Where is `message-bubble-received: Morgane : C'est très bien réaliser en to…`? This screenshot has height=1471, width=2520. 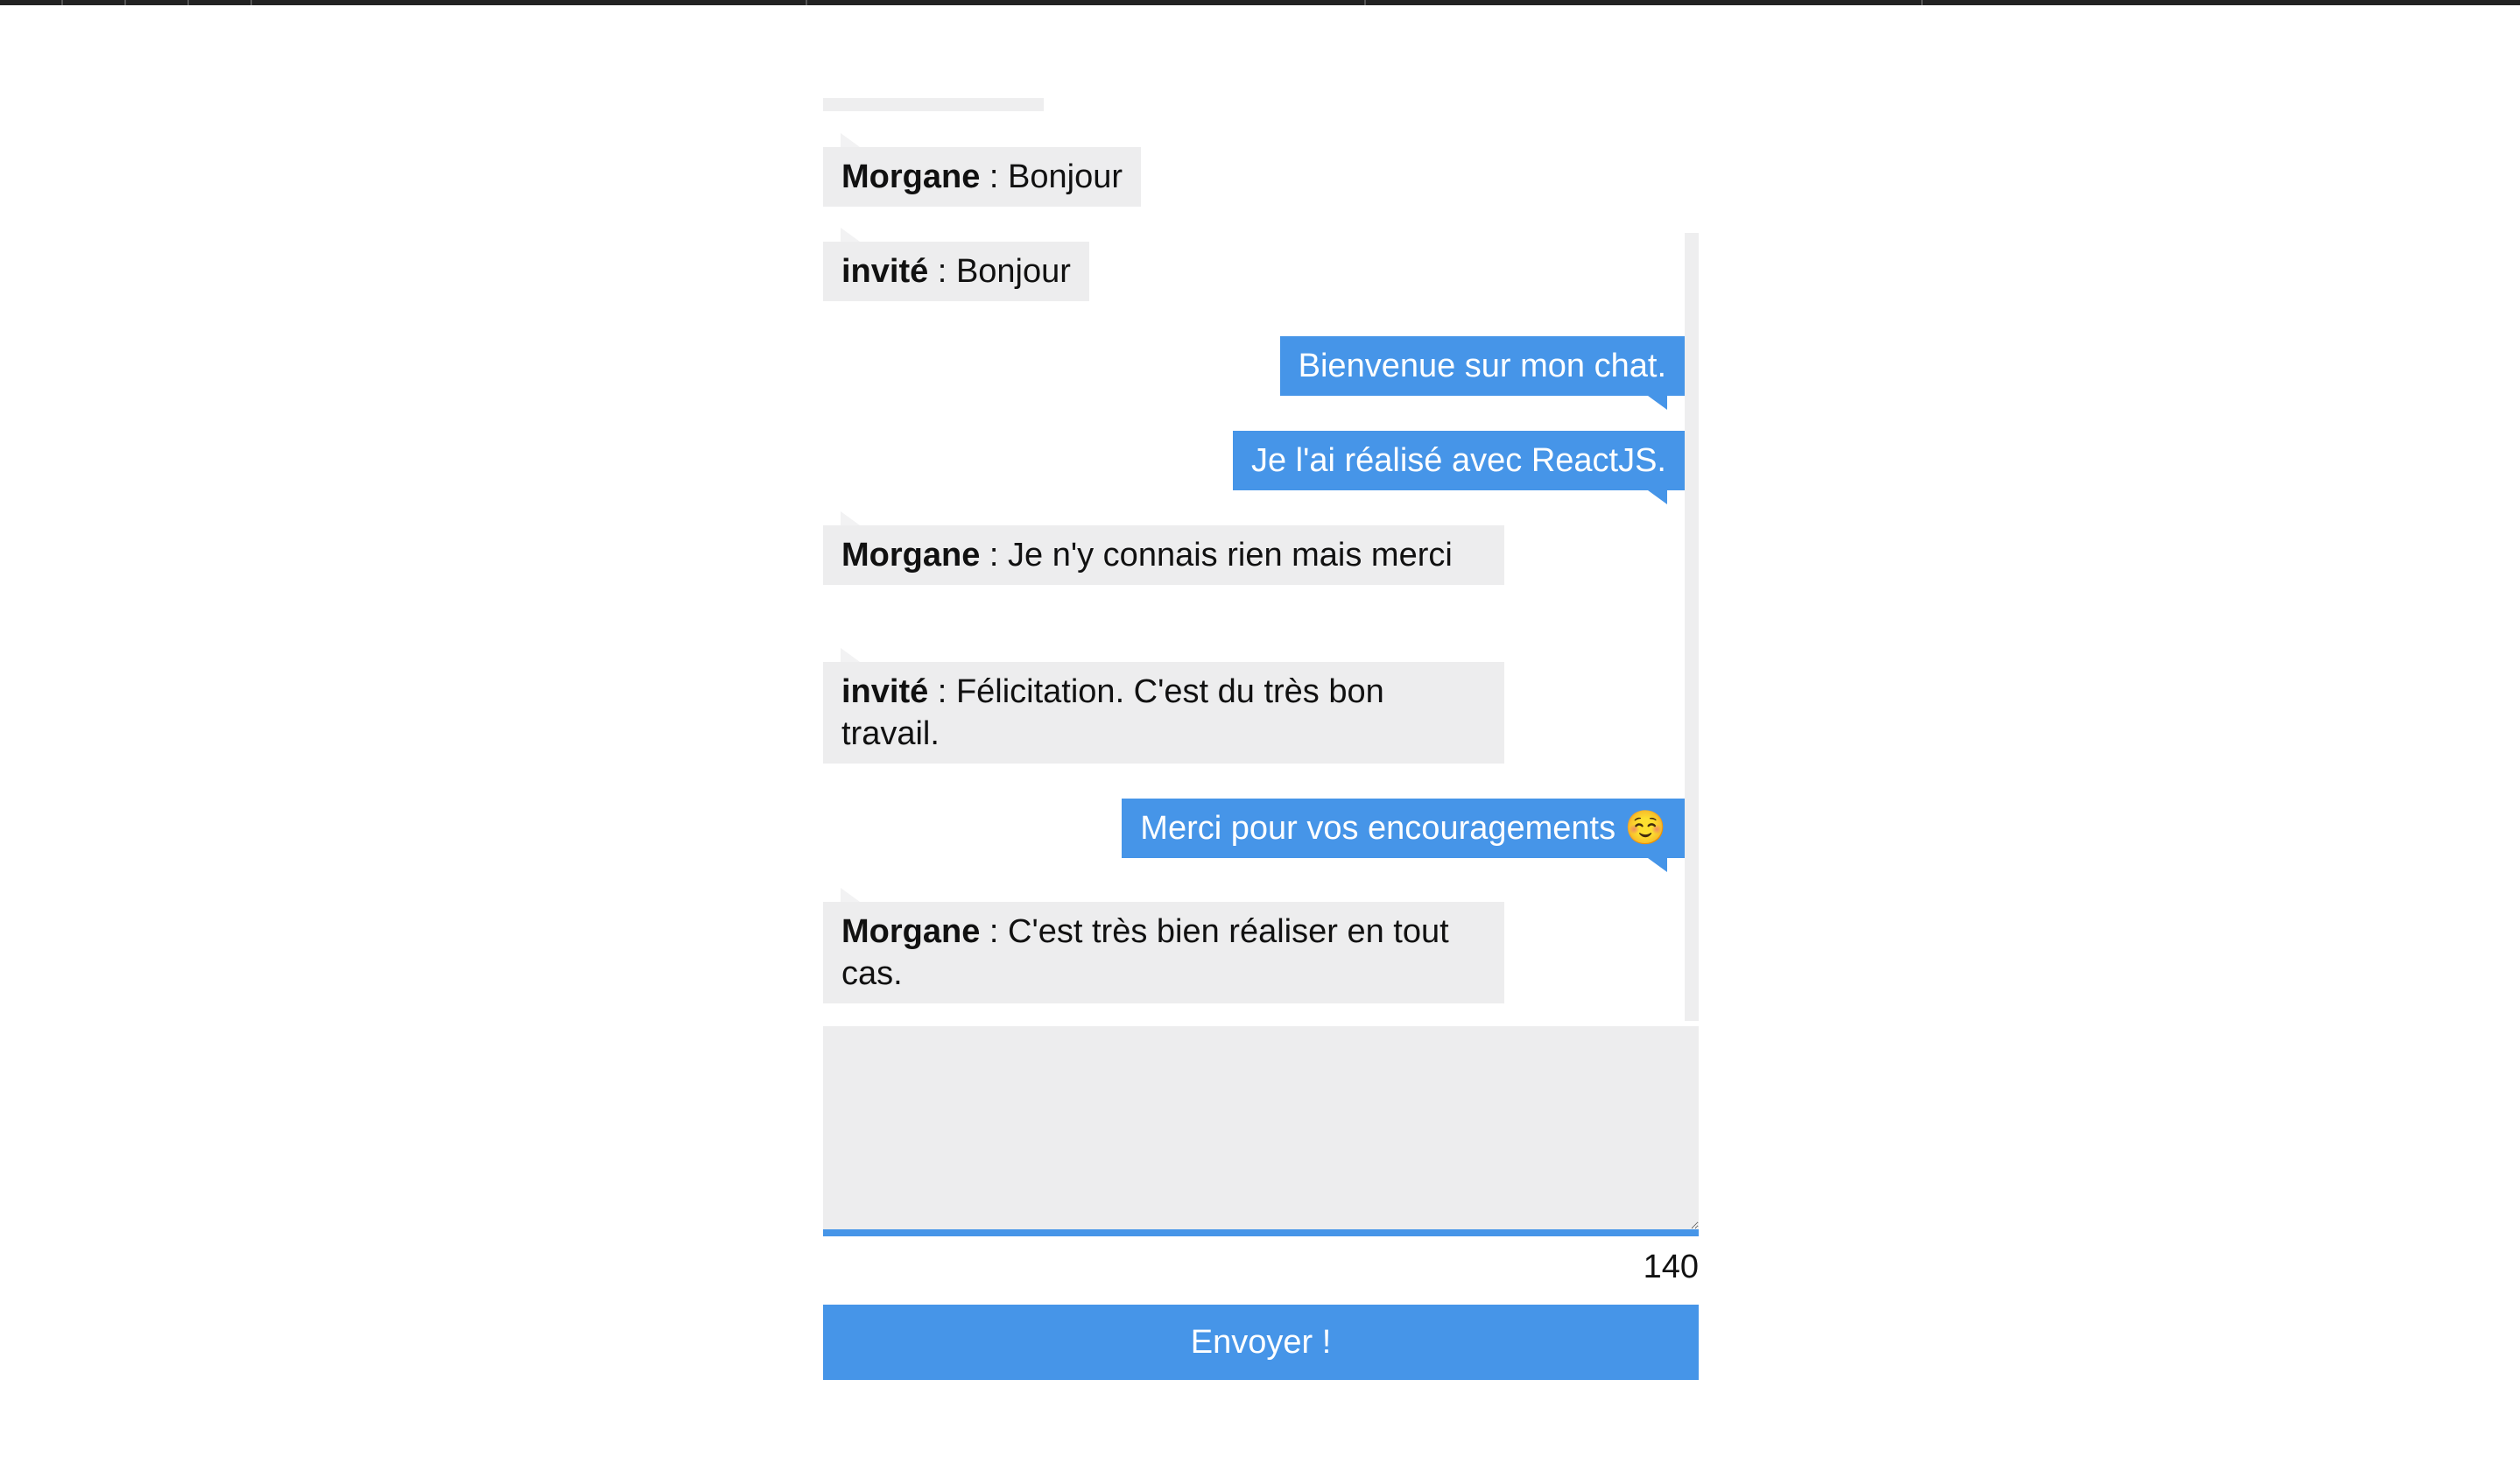
message-bubble-received: Morgane : C'est très bien réaliser en to… is located at coordinates (1163, 945).